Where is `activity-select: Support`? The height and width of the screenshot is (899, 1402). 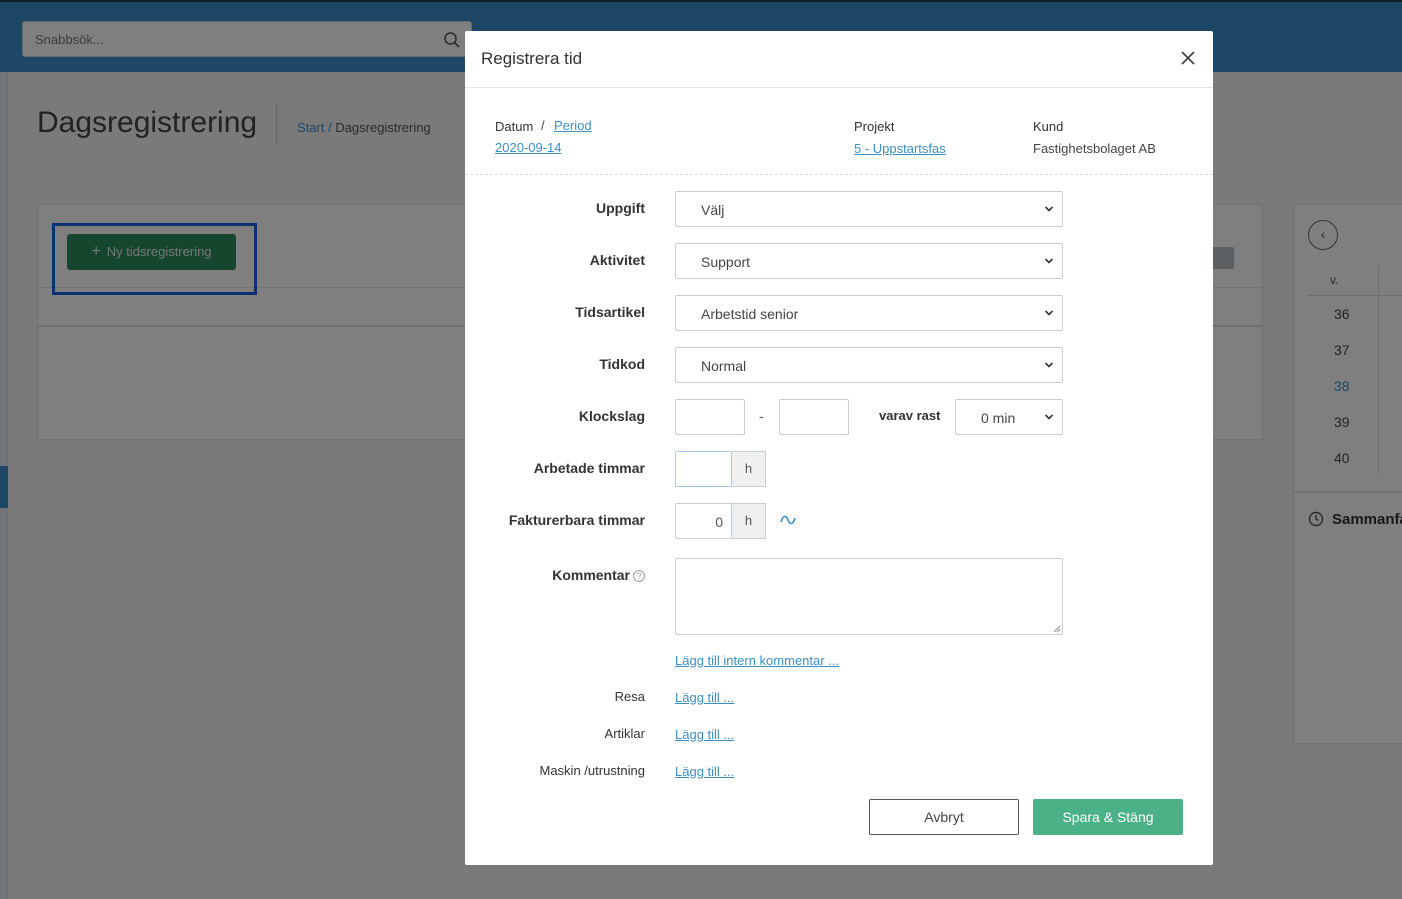
activity-select: Support is located at coordinates (869, 261).